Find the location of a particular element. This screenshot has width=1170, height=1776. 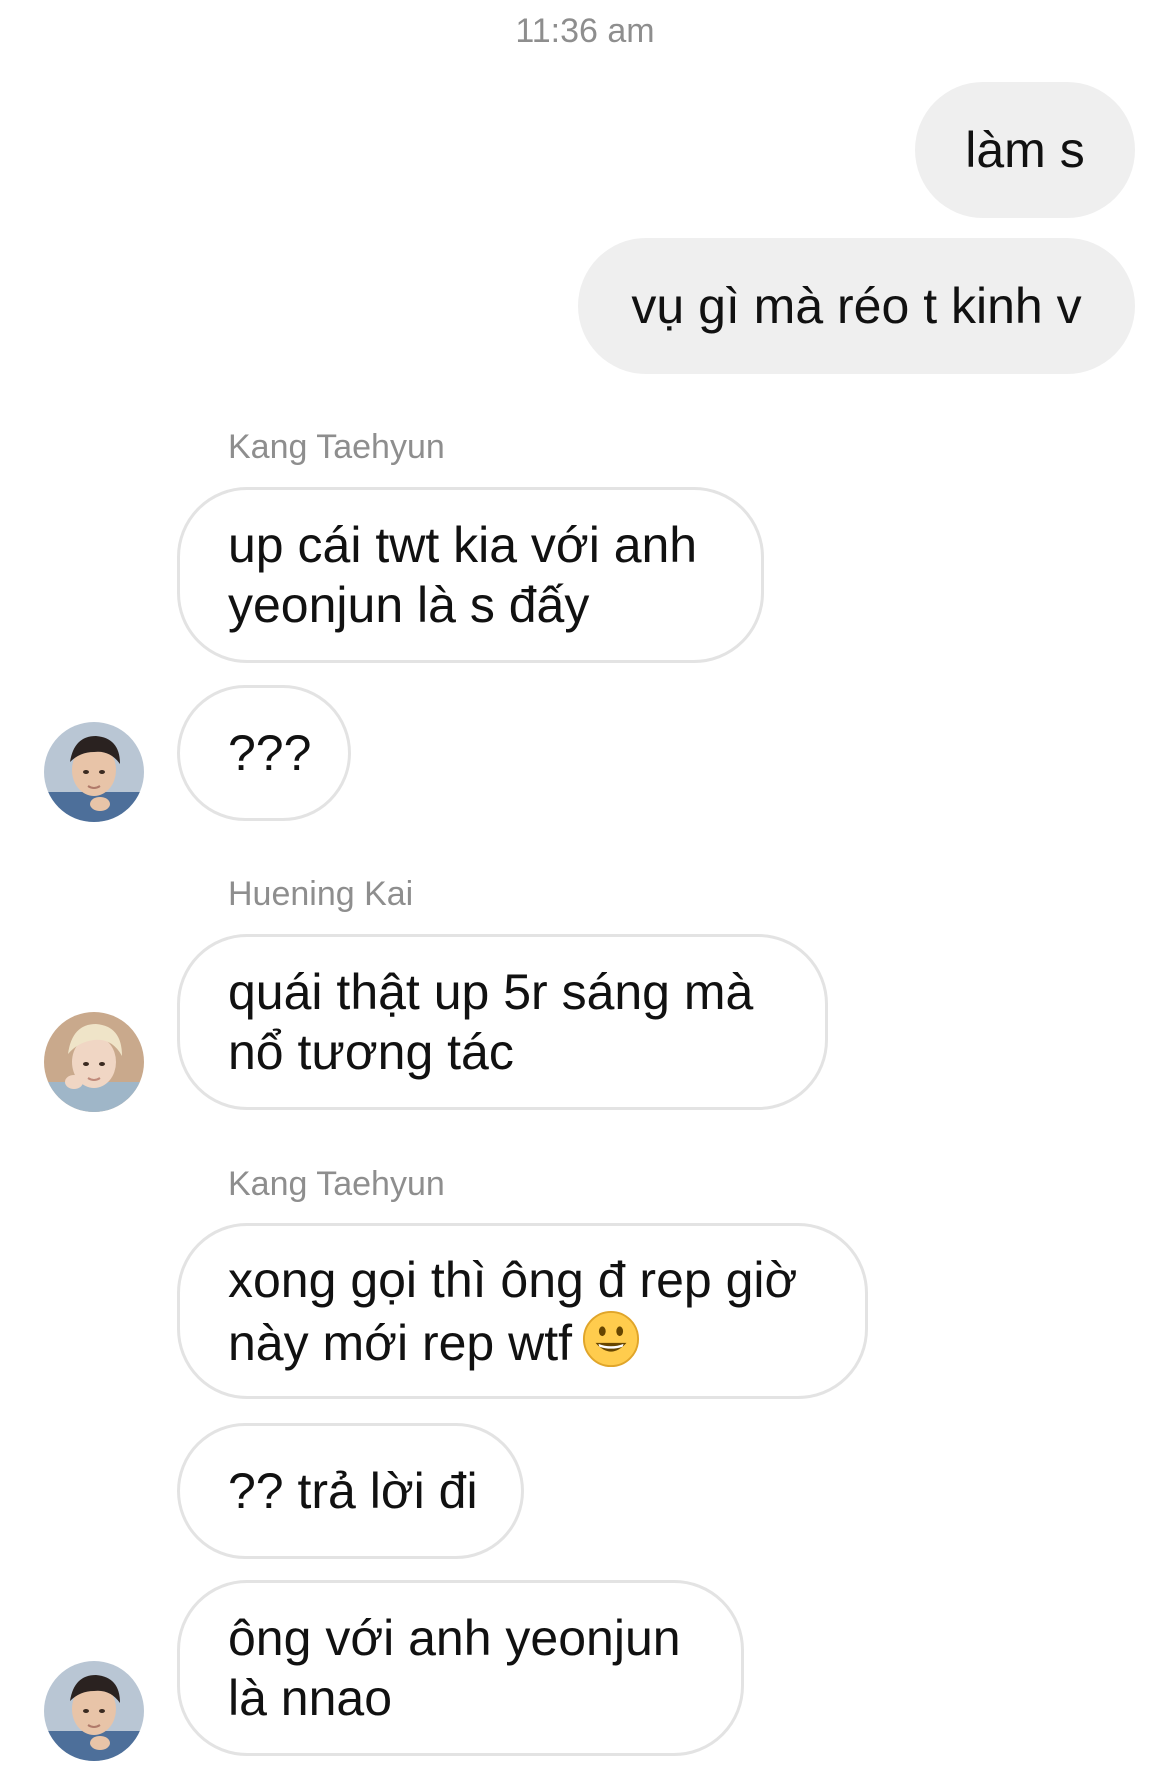

incoming-message: quái thật up 5r sáng mà nổ tương tác is located at coordinates (502, 1022).